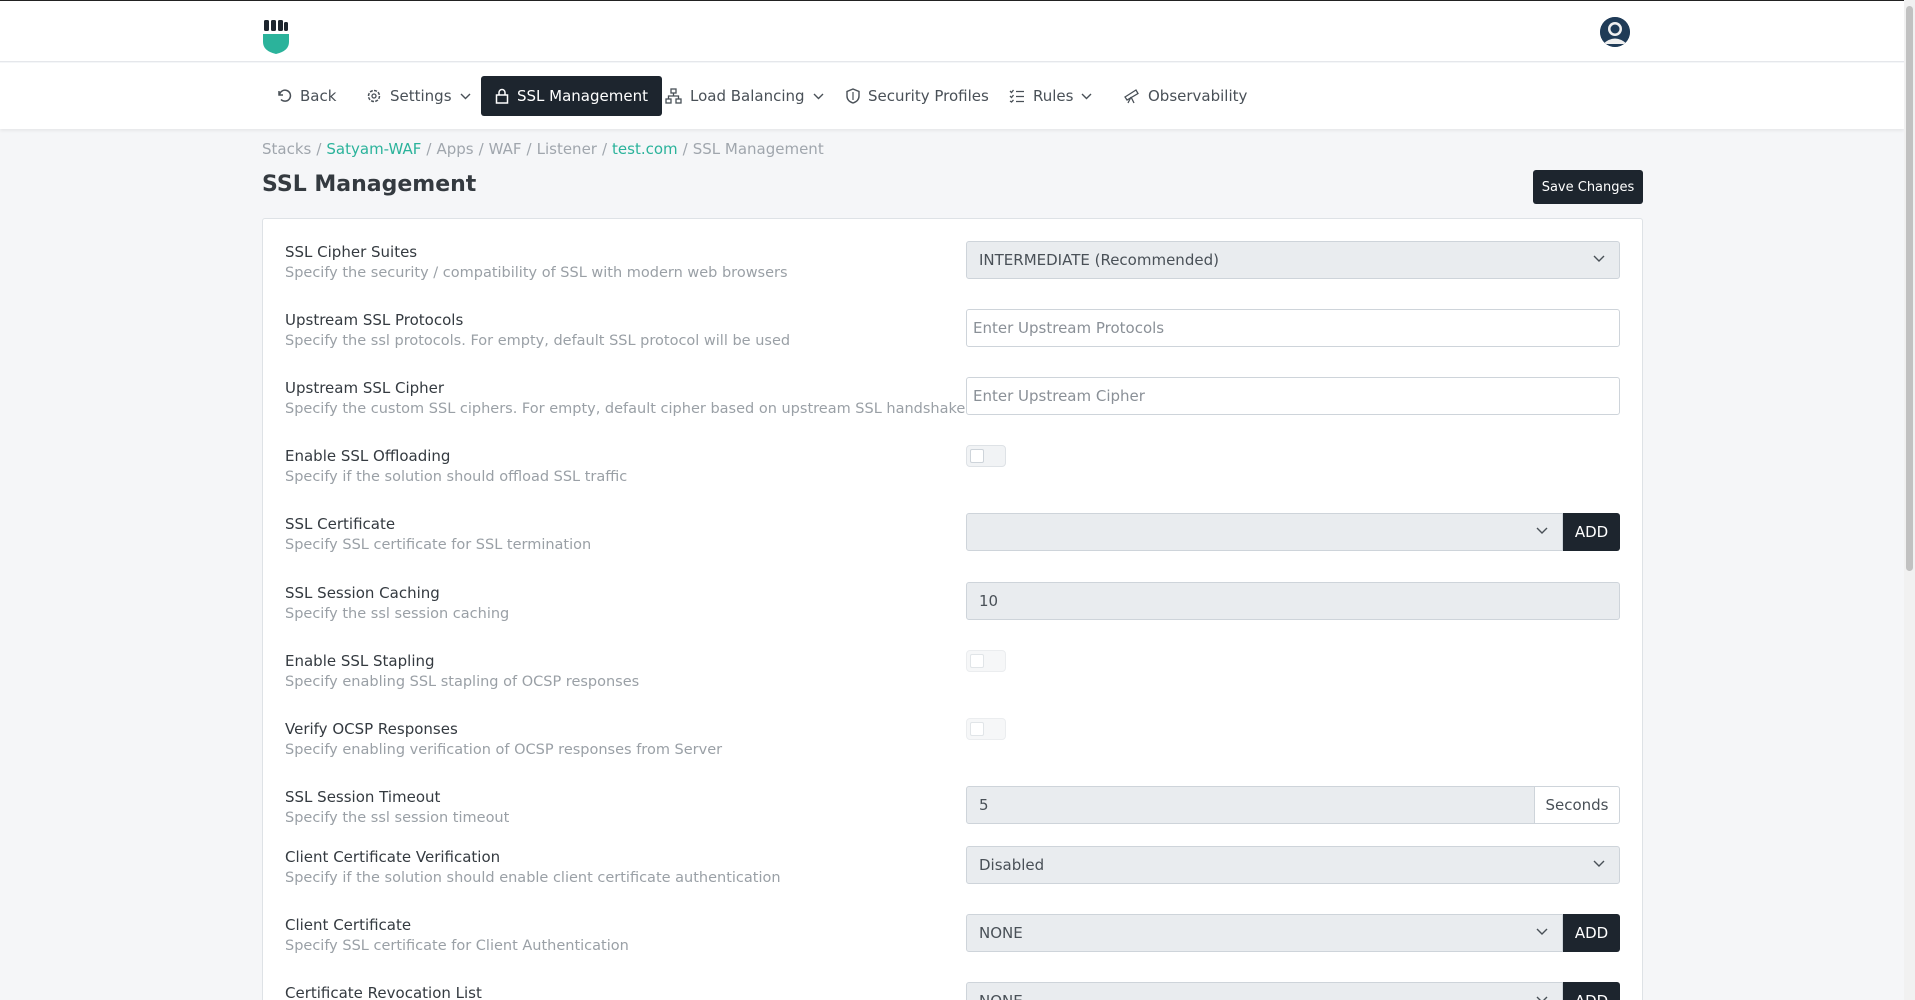 The width and height of the screenshot is (1915, 1000). Describe the element at coordinates (1293, 865) in the screenshot. I see `client-verification-select: Disabled` at that location.